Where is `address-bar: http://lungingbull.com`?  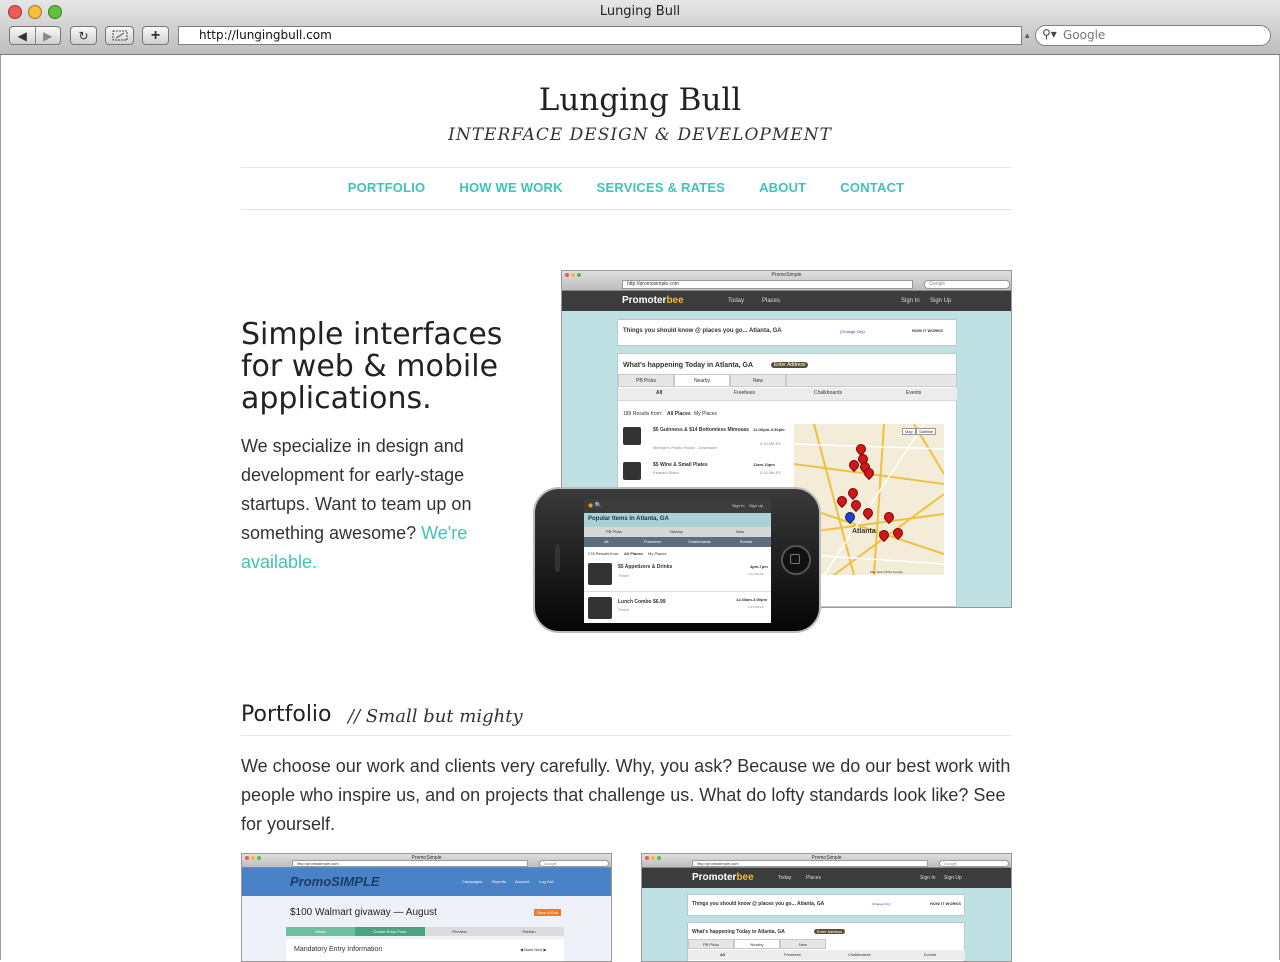
address-bar: http://lungingbull.com is located at coordinates (600, 35).